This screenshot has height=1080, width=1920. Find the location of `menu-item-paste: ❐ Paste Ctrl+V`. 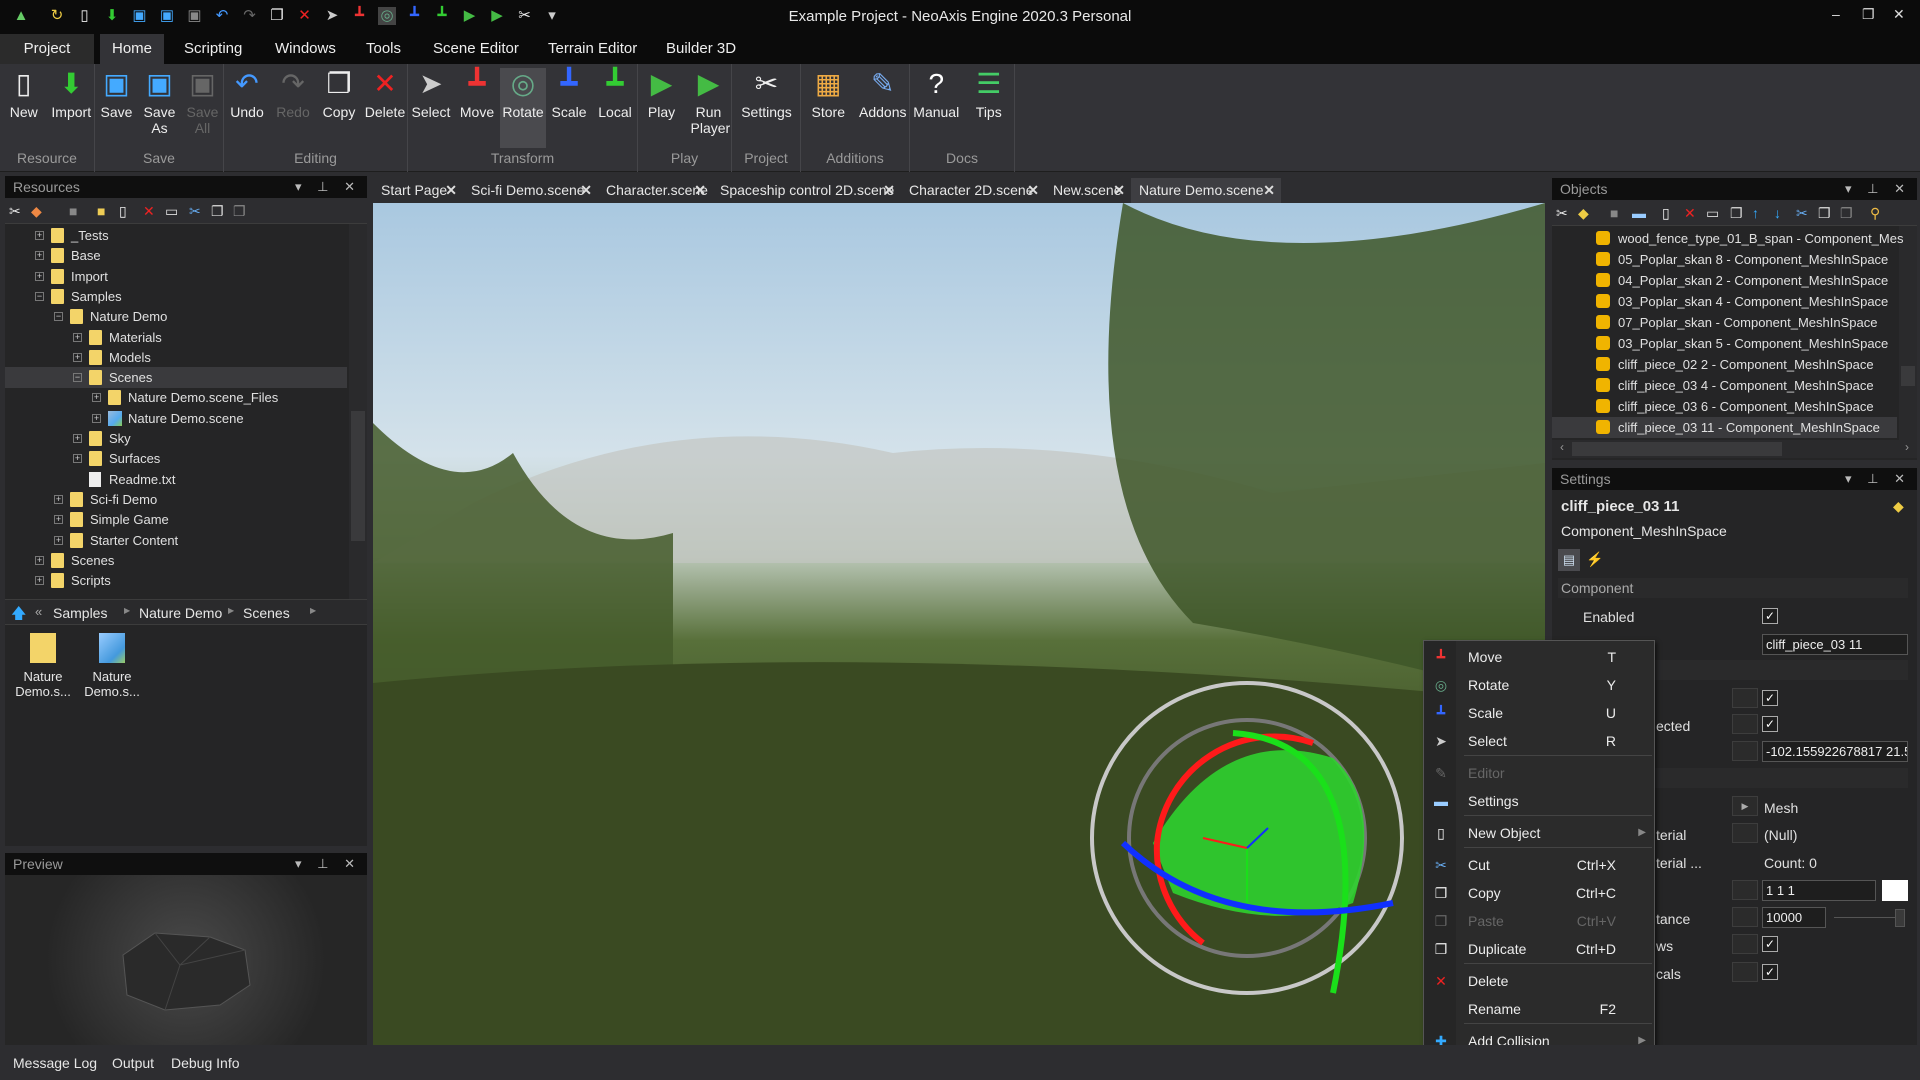

menu-item-paste: ❐ Paste Ctrl+V is located at coordinates (1539, 921).